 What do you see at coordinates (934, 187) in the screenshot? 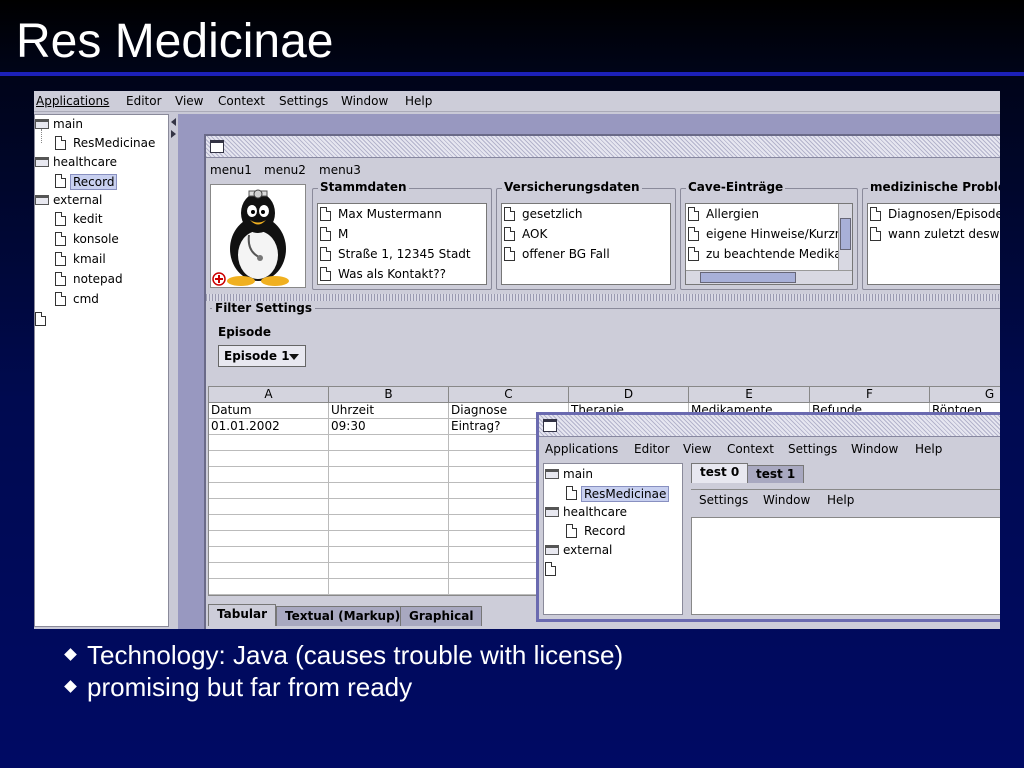
I see `group-title: medizinische Probleme` at bounding box center [934, 187].